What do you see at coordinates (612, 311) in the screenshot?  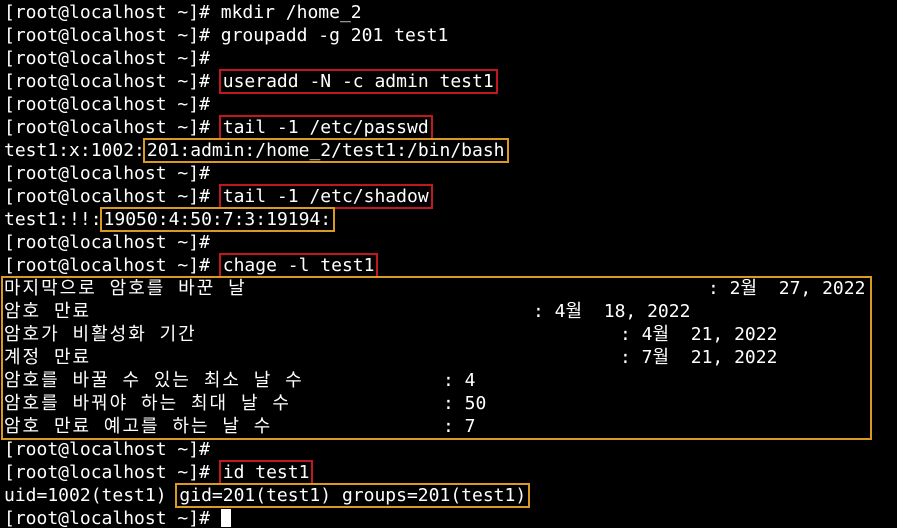 I see `chage-field-value: : 4월 18, 2022` at bounding box center [612, 311].